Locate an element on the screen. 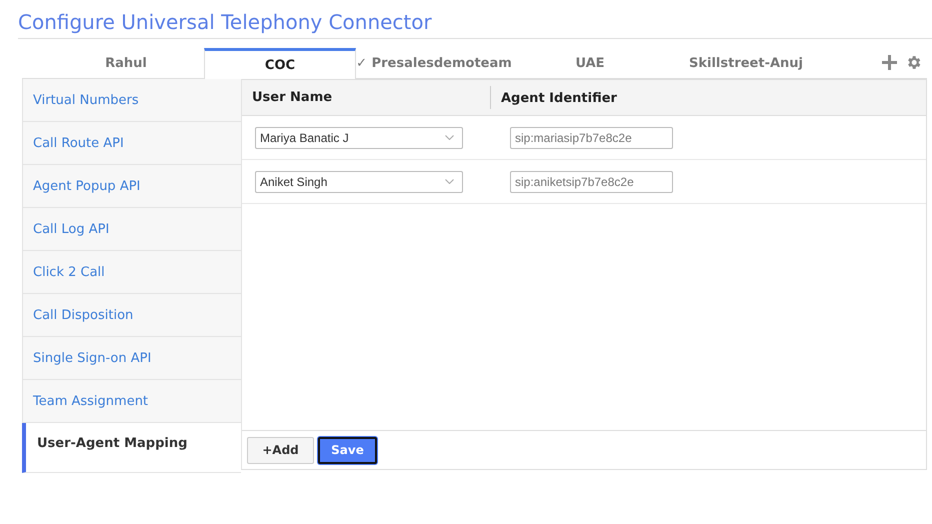 This screenshot has width=932, height=524. sidebar-item: Call Disposition is located at coordinates (131, 315).